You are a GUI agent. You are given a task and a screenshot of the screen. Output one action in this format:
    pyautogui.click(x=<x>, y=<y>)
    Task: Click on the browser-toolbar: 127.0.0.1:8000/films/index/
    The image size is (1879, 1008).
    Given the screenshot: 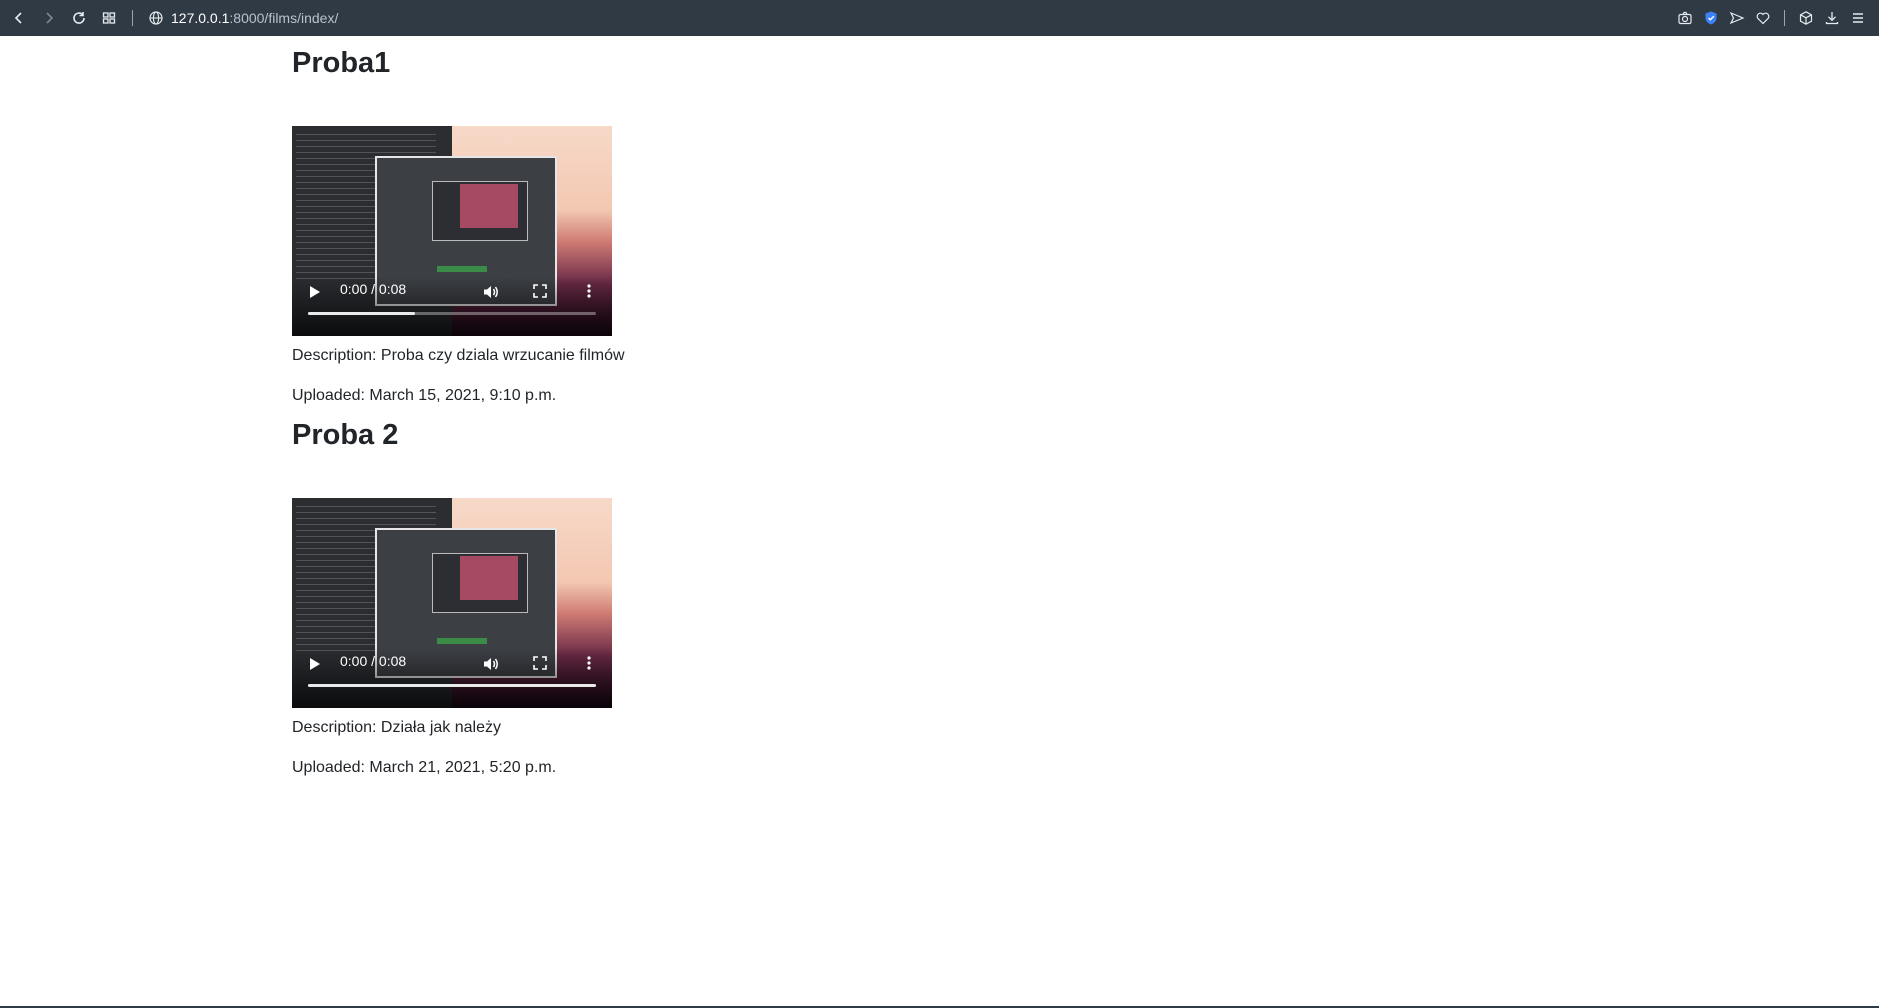 What is the action you would take?
    pyautogui.click(x=939, y=18)
    